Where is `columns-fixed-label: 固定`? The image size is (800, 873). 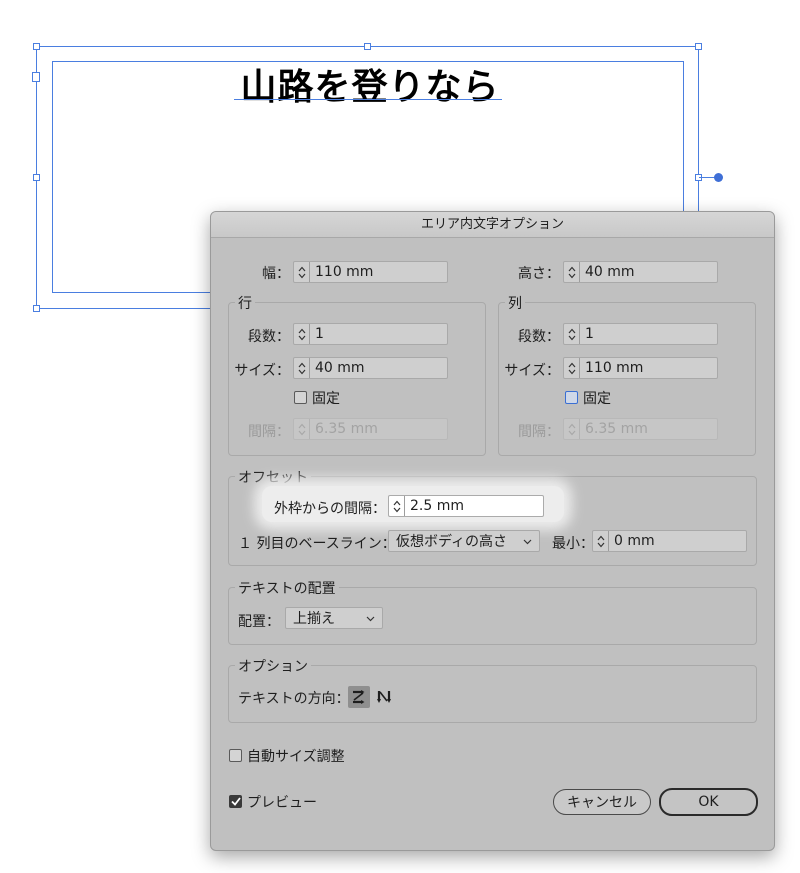 columns-fixed-label: 固定 is located at coordinates (597, 399).